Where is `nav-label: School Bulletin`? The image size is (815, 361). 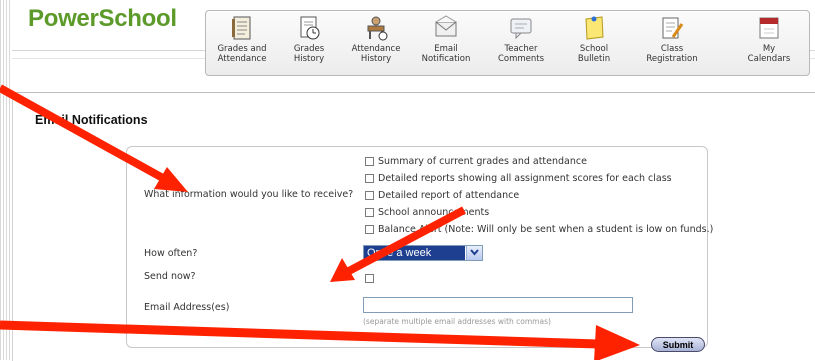 nav-label: School Bulletin is located at coordinates (594, 54).